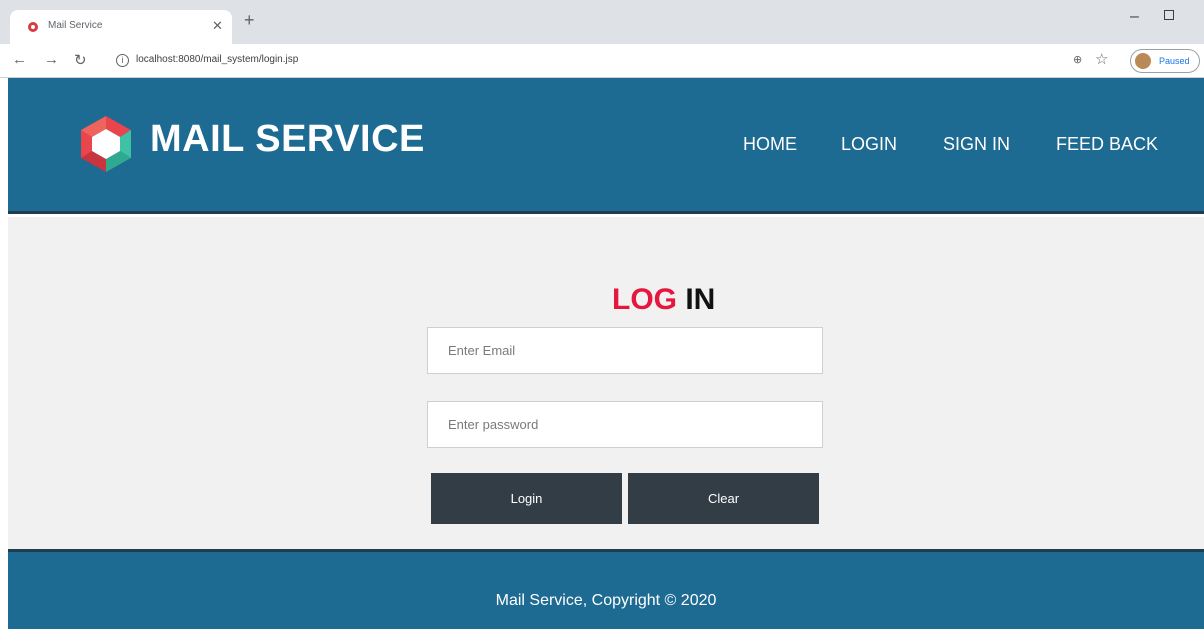 The width and height of the screenshot is (1204, 629). I want to click on address-bar: i localhost:8080/mail_system/login.jsp, so click(574, 61).